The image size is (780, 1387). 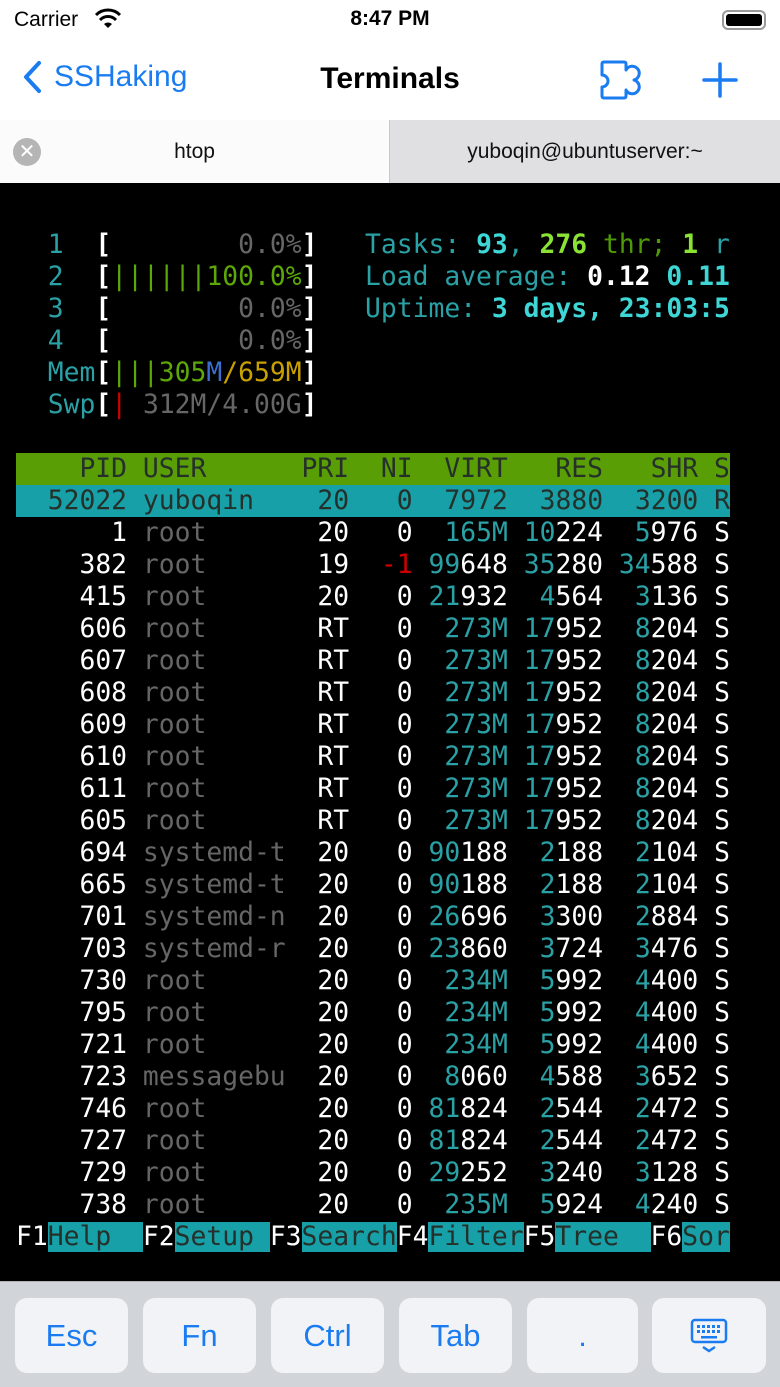 What do you see at coordinates (455, 1335) in the screenshot?
I see `tab-key: Tab` at bounding box center [455, 1335].